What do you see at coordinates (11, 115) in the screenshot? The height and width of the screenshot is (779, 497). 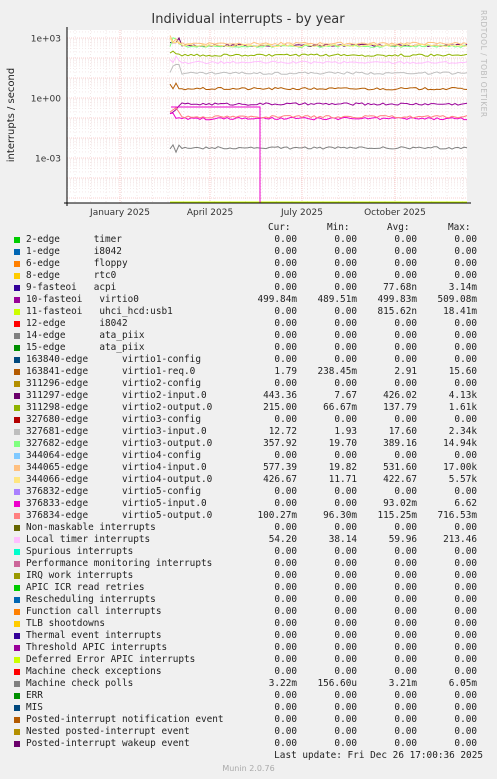 I see `y-axis-label: interrupts / second` at bounding box center [11, 115].